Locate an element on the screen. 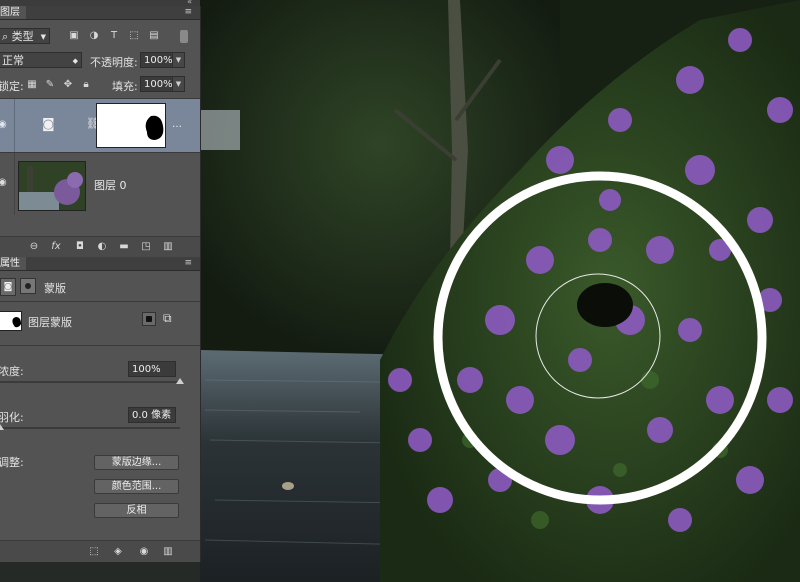 The height and width of the screenshot is (582, 800). panel-bottom-strip is located at coordinates (100, 572).